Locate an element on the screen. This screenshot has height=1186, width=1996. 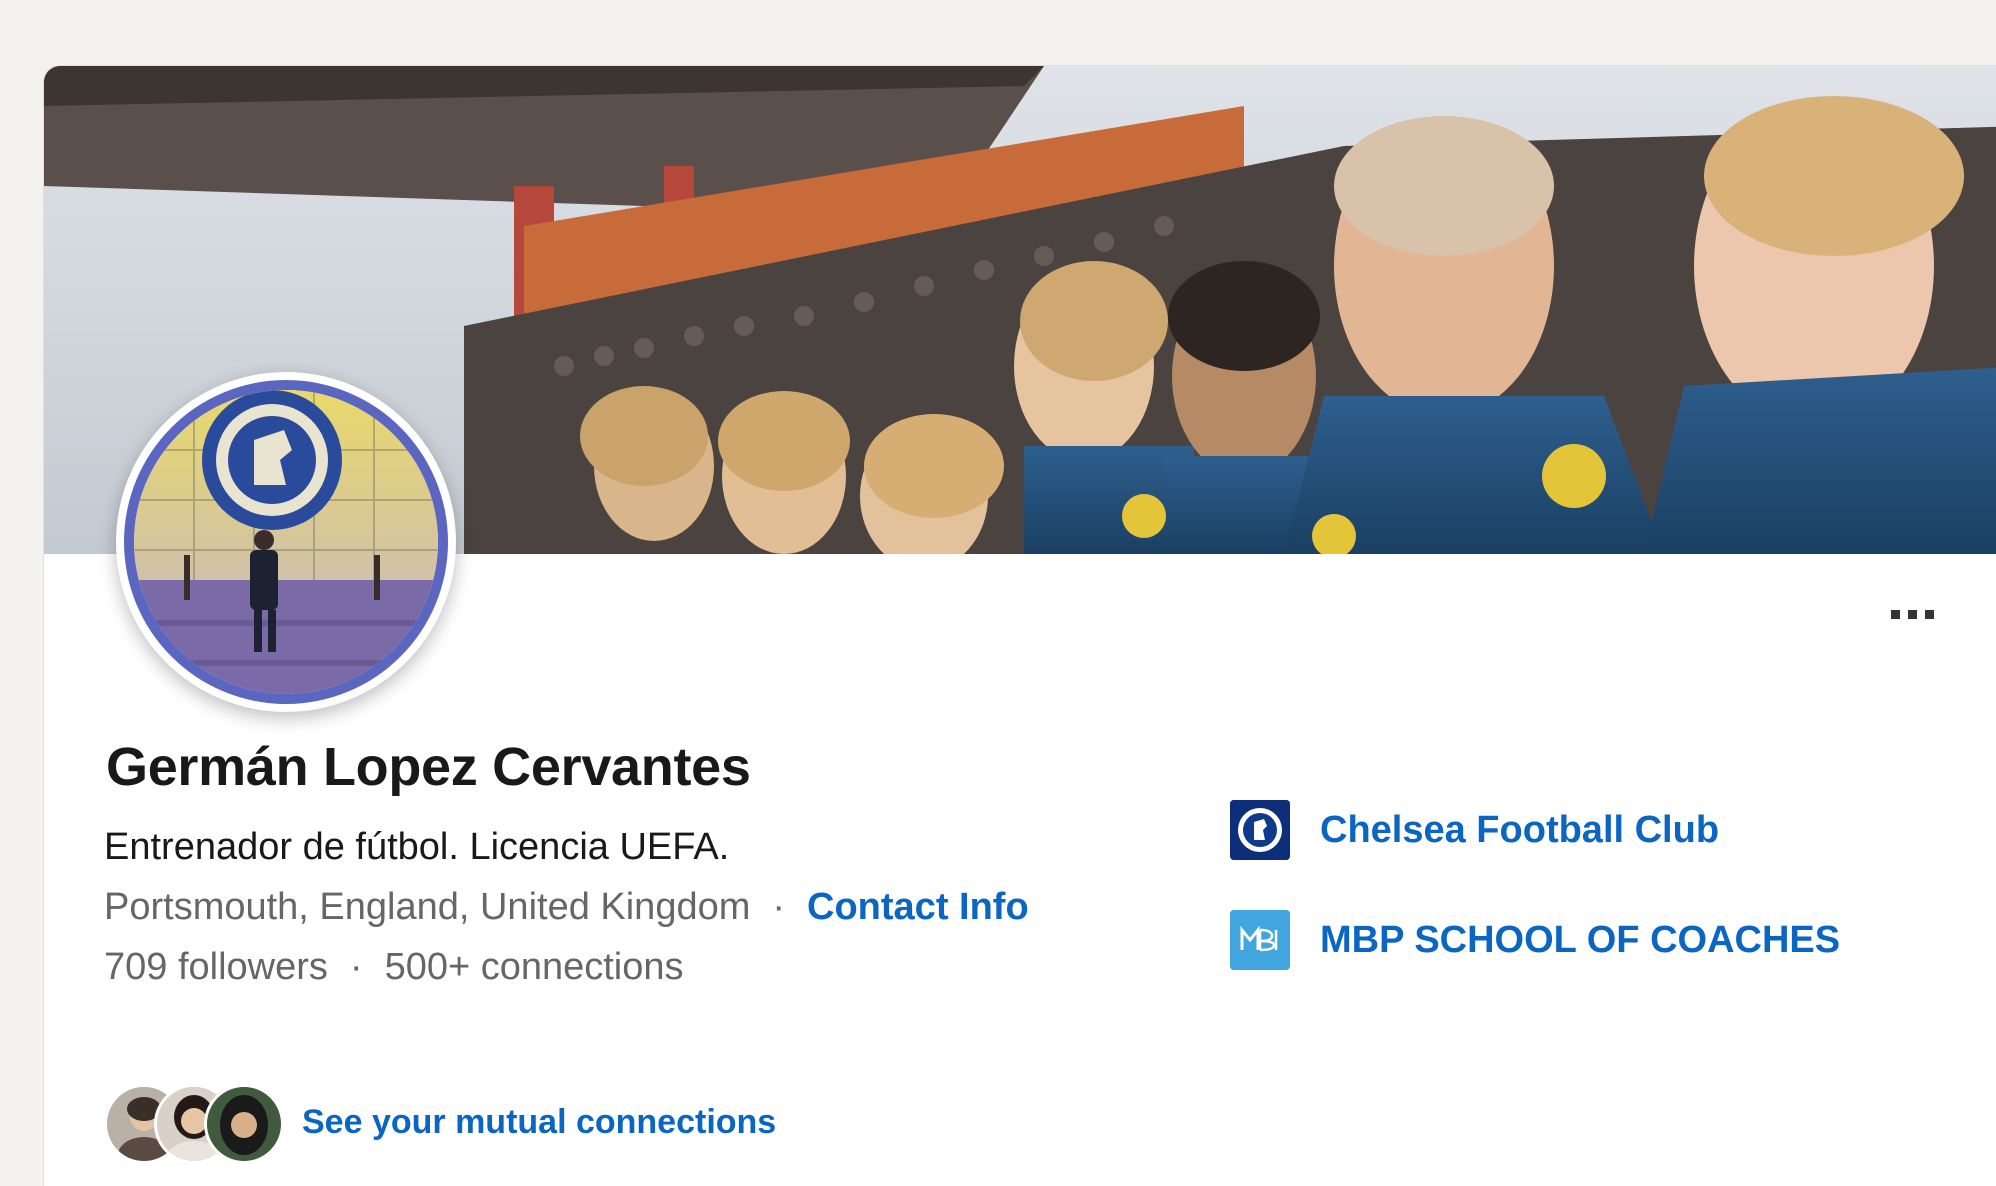
profile-name: Germán Lopez Cervantes is located at coordinates (428, 767).